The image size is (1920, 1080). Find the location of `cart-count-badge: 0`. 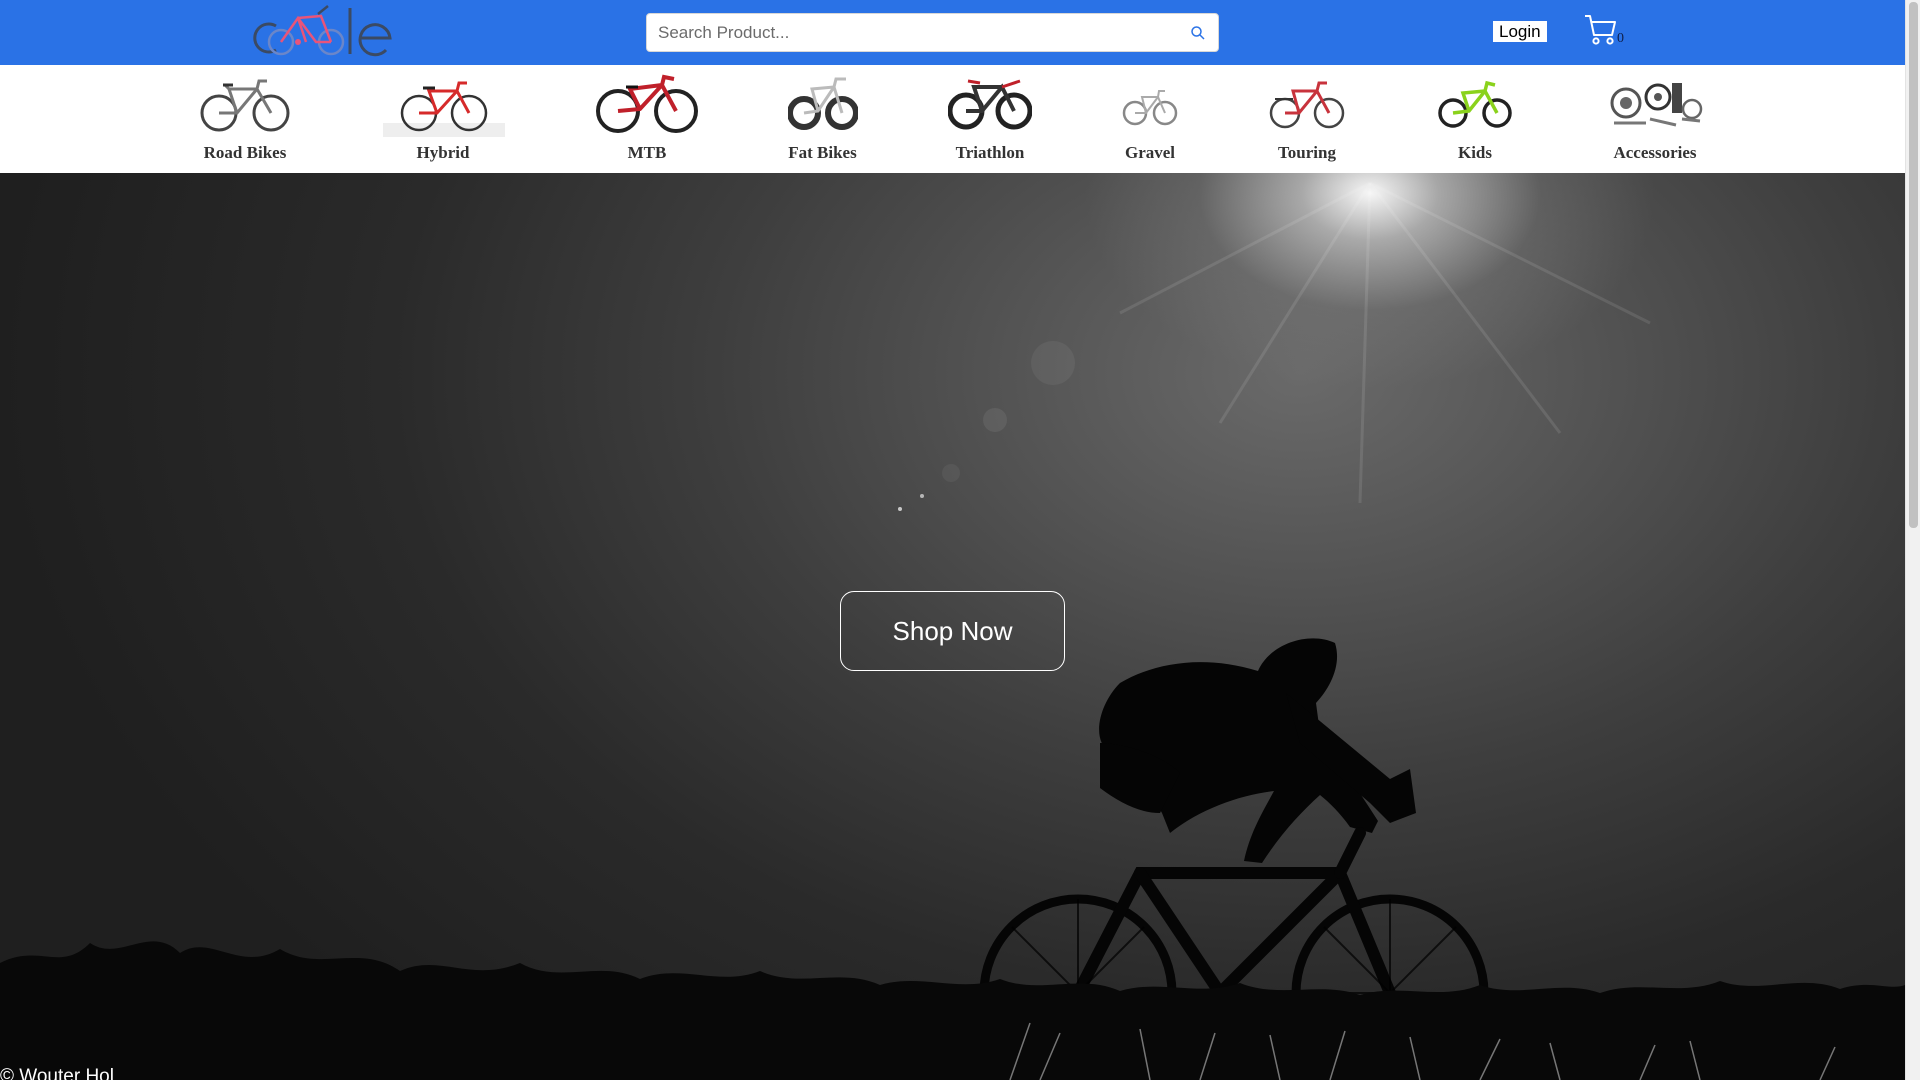

cart-count-badge: 0 is located at coordinates (1620, 38).